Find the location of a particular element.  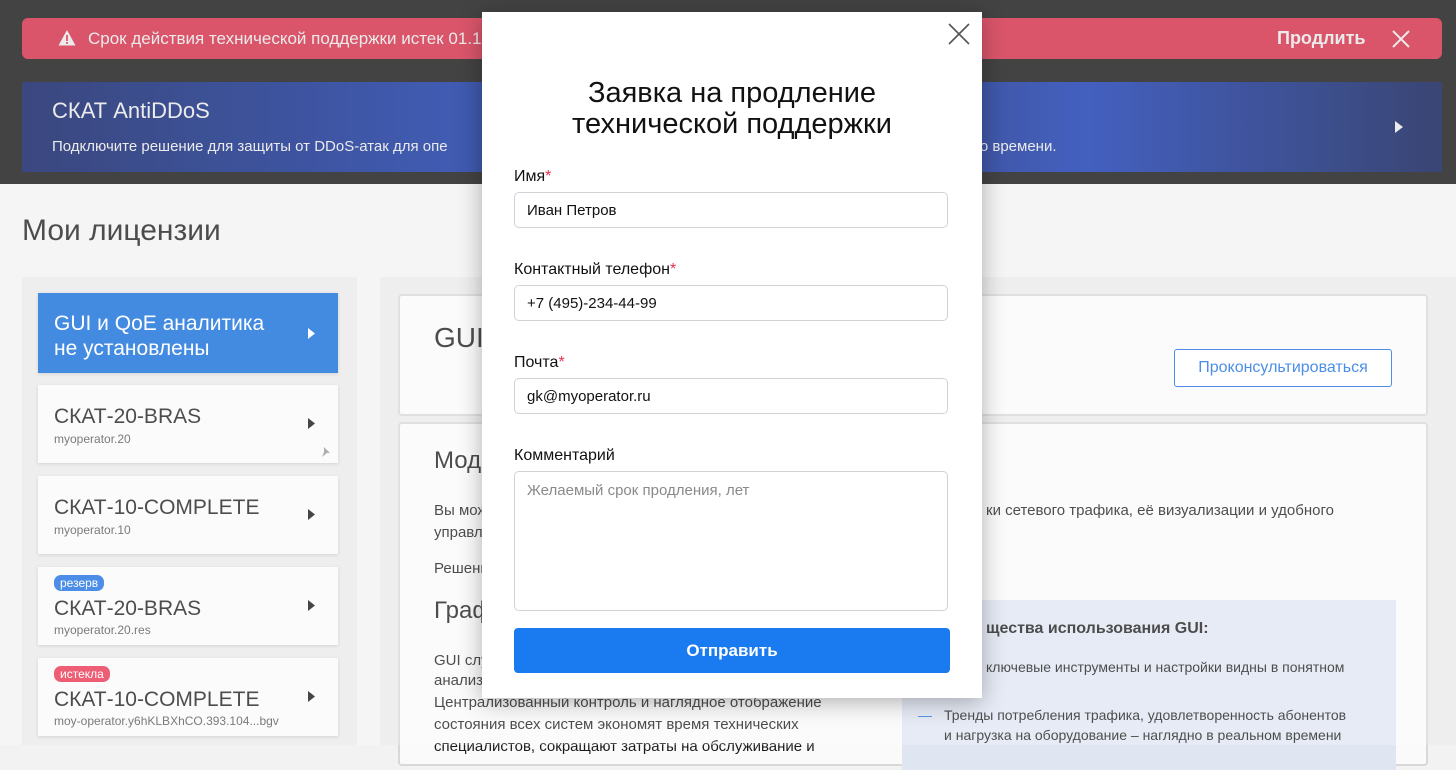

email-input is located at coordinates (731, 396).